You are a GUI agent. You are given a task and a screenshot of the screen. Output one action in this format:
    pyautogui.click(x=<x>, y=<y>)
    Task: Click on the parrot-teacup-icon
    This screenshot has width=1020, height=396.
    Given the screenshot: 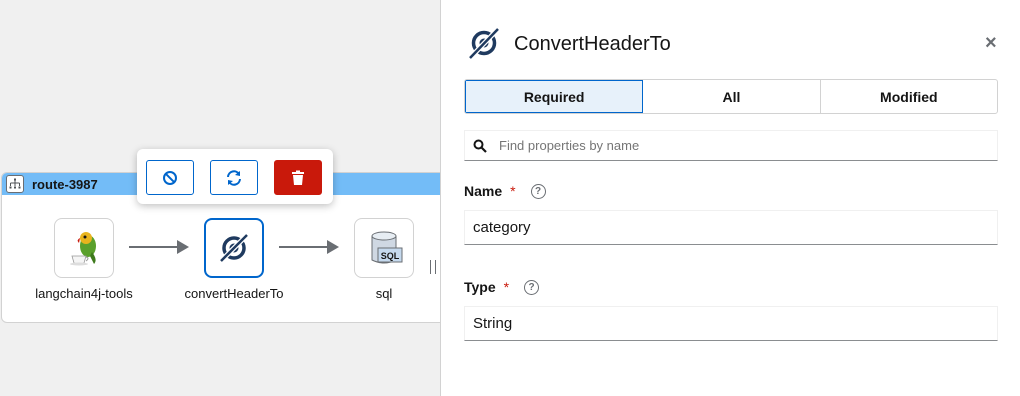 What is the action you would take?
    pyautogui.click(x=83, y=249)
    